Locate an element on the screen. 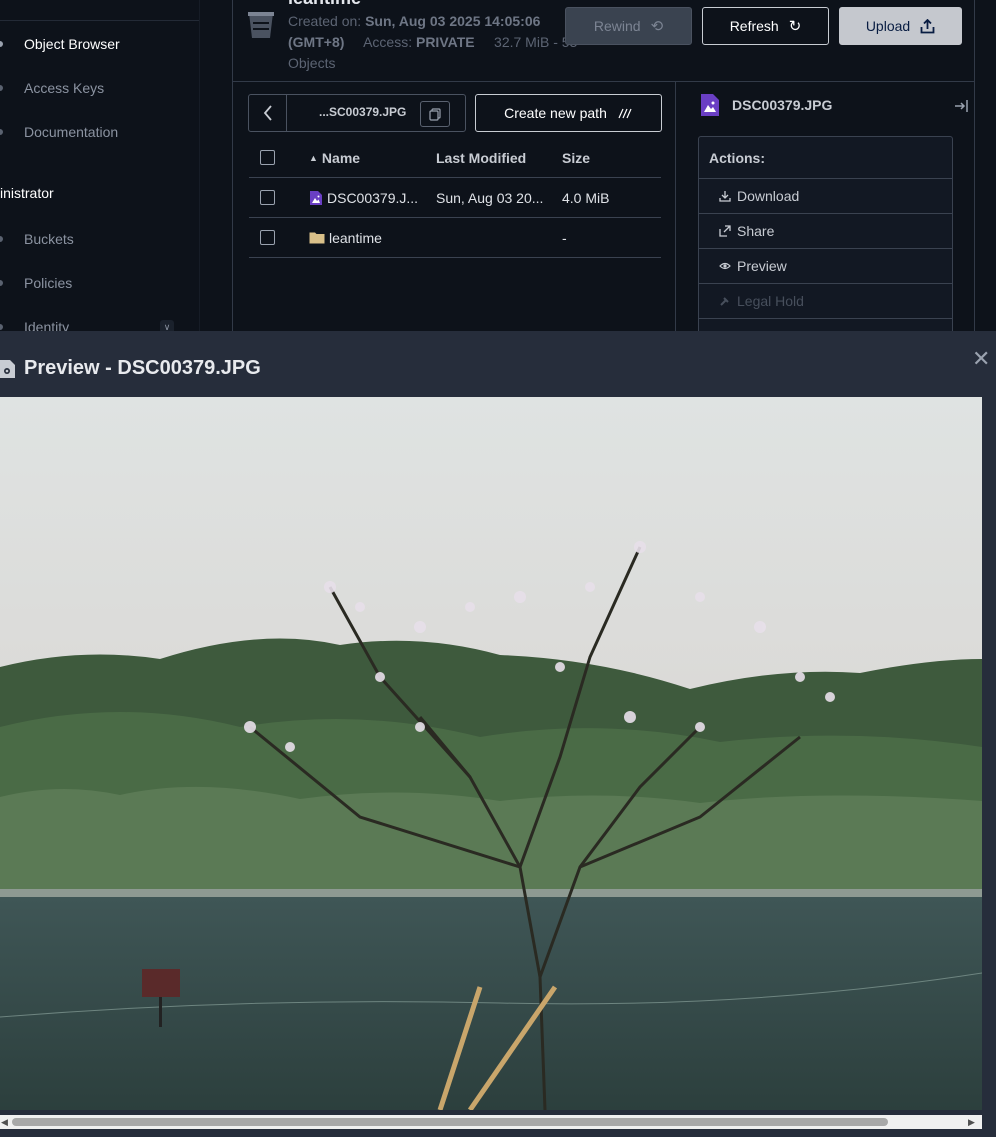  object-name-cell: leantime is located at coordinates (345, 238).